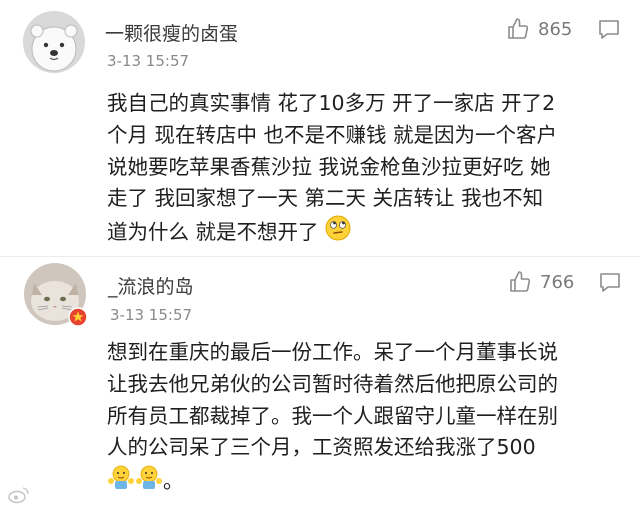 This screenshot has height=509, width=640. I want to click on watermark, so click(19, 495).